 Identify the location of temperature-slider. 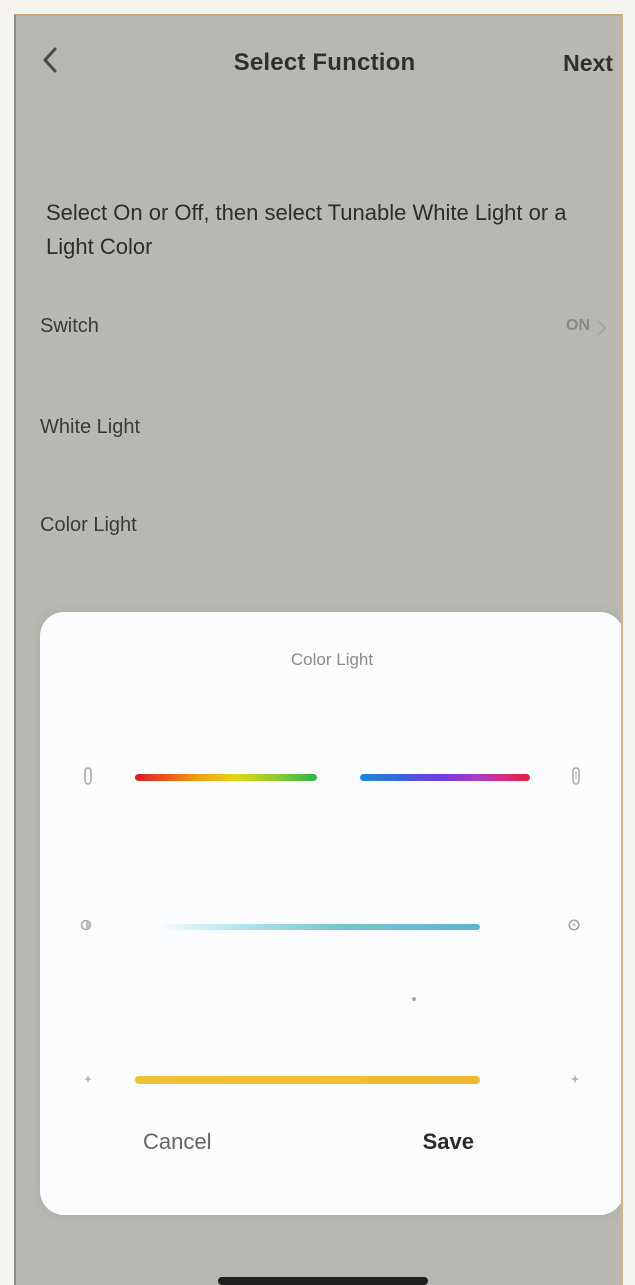
(307, 1080).